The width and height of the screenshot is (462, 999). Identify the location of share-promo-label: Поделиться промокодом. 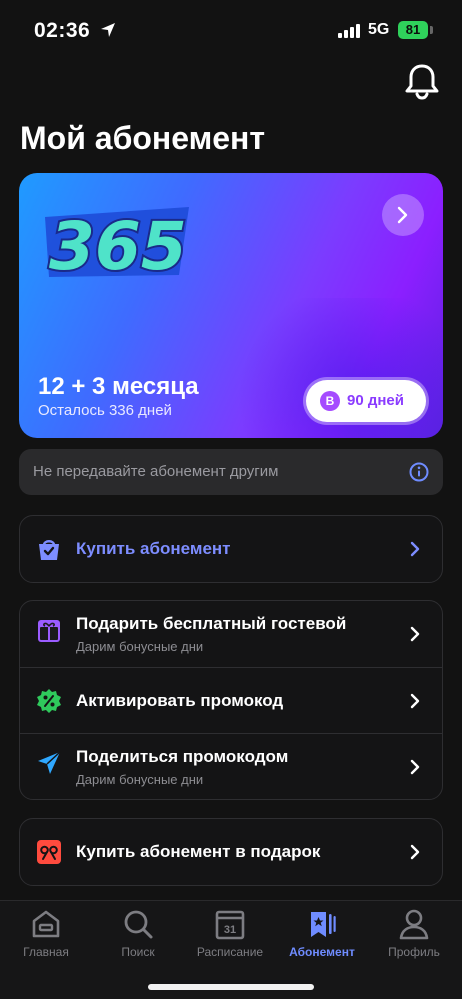
(182, 756).